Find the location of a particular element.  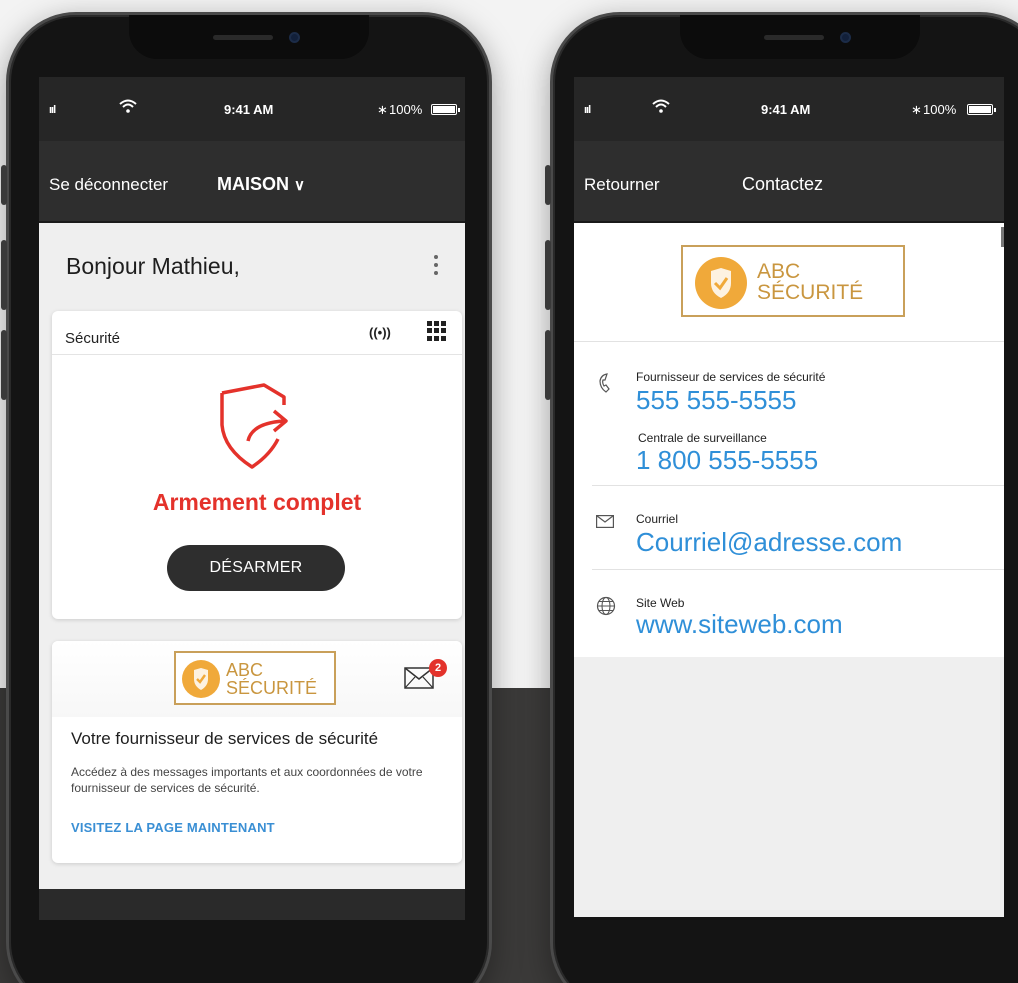

nav-bar: Se déconnecter MAISON ∨ is located at coordinates (252, 182).